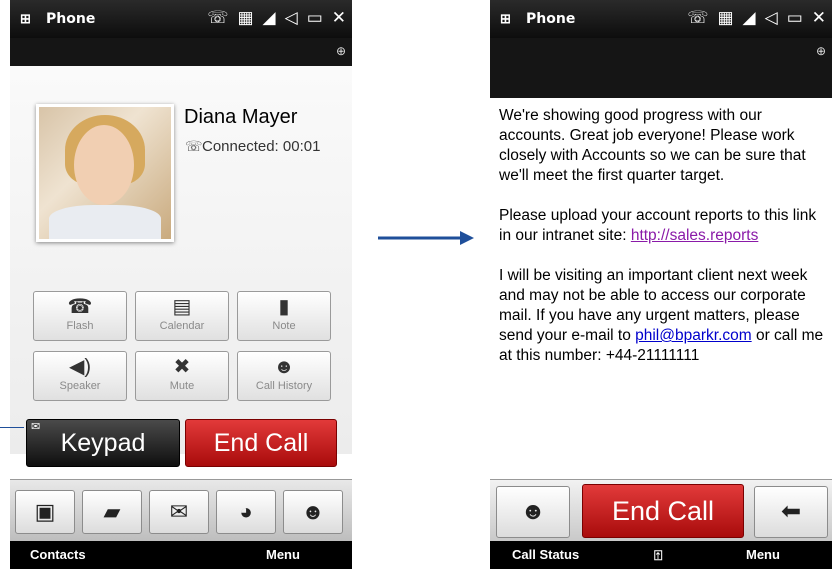 This screenshot has width=833, height=569. Describe the element at coordinates (104, 165) in the screenshot. I see `caller-photo-face` at that location.